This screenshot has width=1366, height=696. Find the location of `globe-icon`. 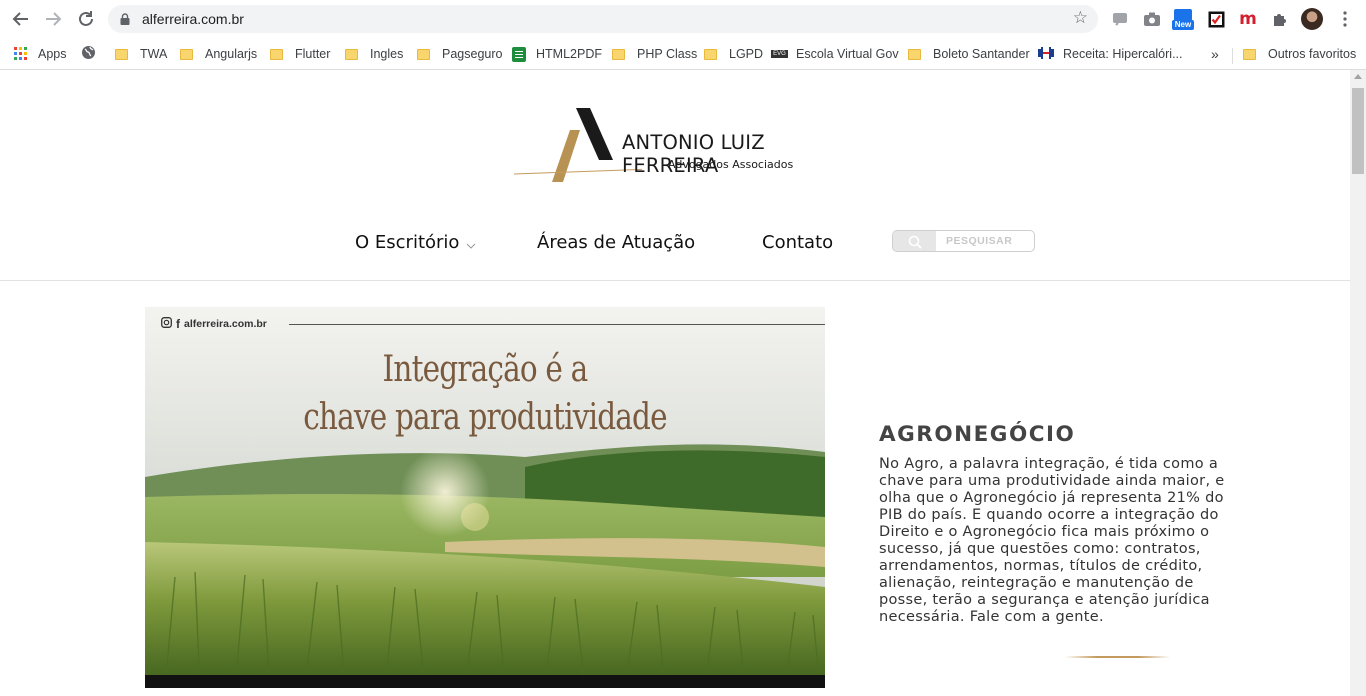

globe-icon is located at coordinates (88, 54).